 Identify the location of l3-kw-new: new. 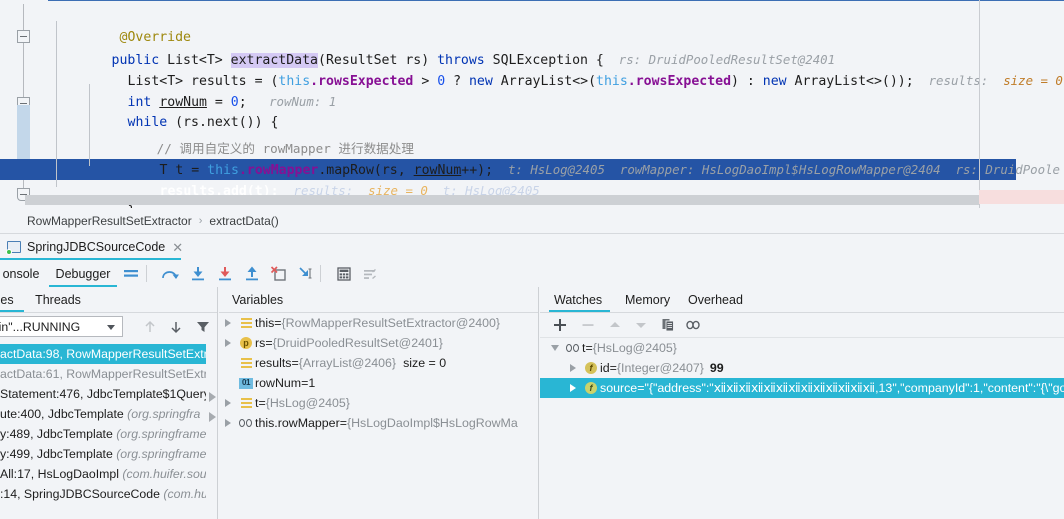
(480, 81).